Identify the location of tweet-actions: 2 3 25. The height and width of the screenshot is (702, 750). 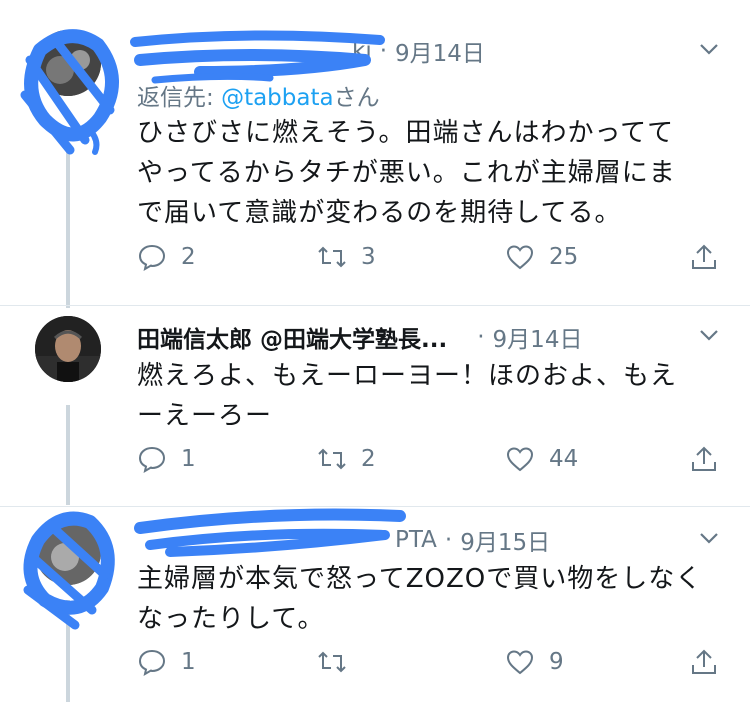
(432, 262).